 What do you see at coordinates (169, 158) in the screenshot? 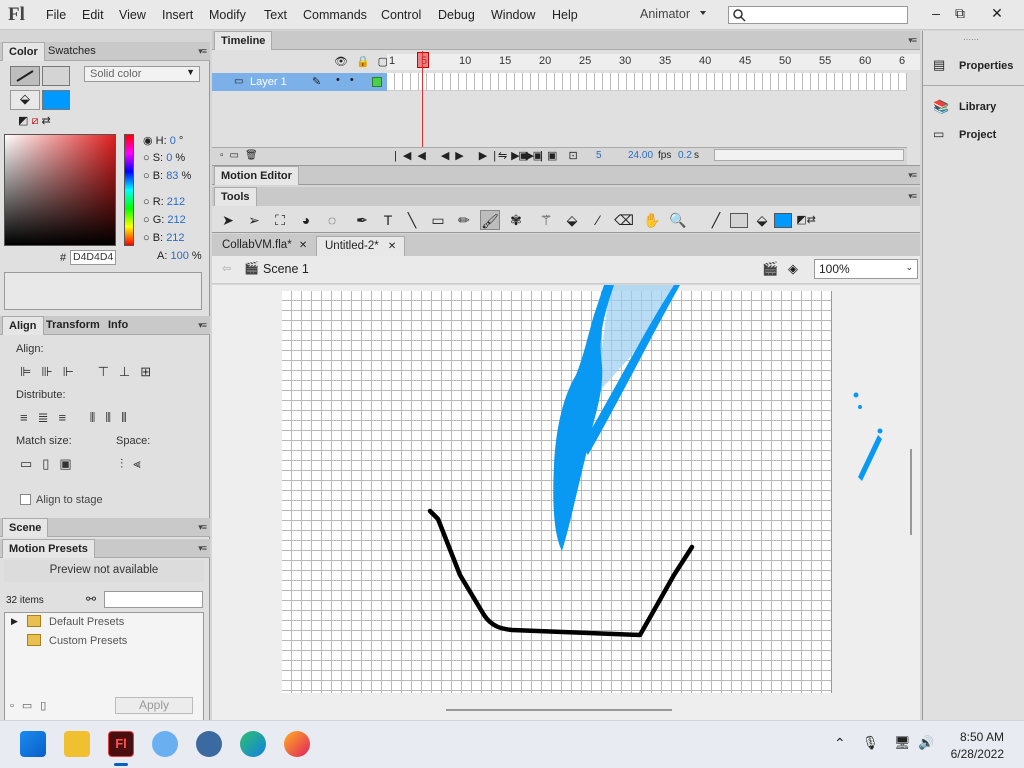
I see `s-value: 0` at bounding box center [169, 158].